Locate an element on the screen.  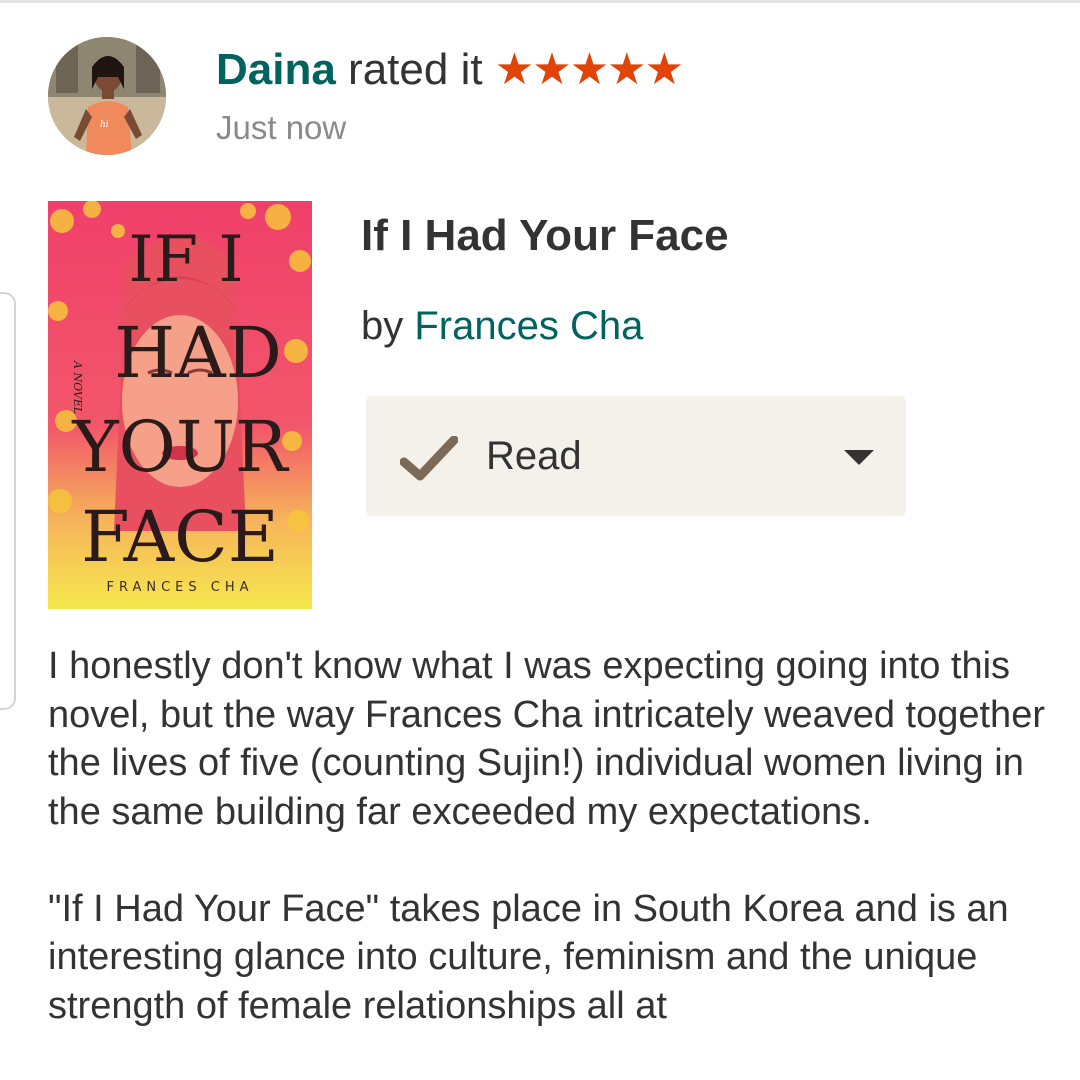
cover-title-line-3: YOUR is located at coordinates (180, 447).